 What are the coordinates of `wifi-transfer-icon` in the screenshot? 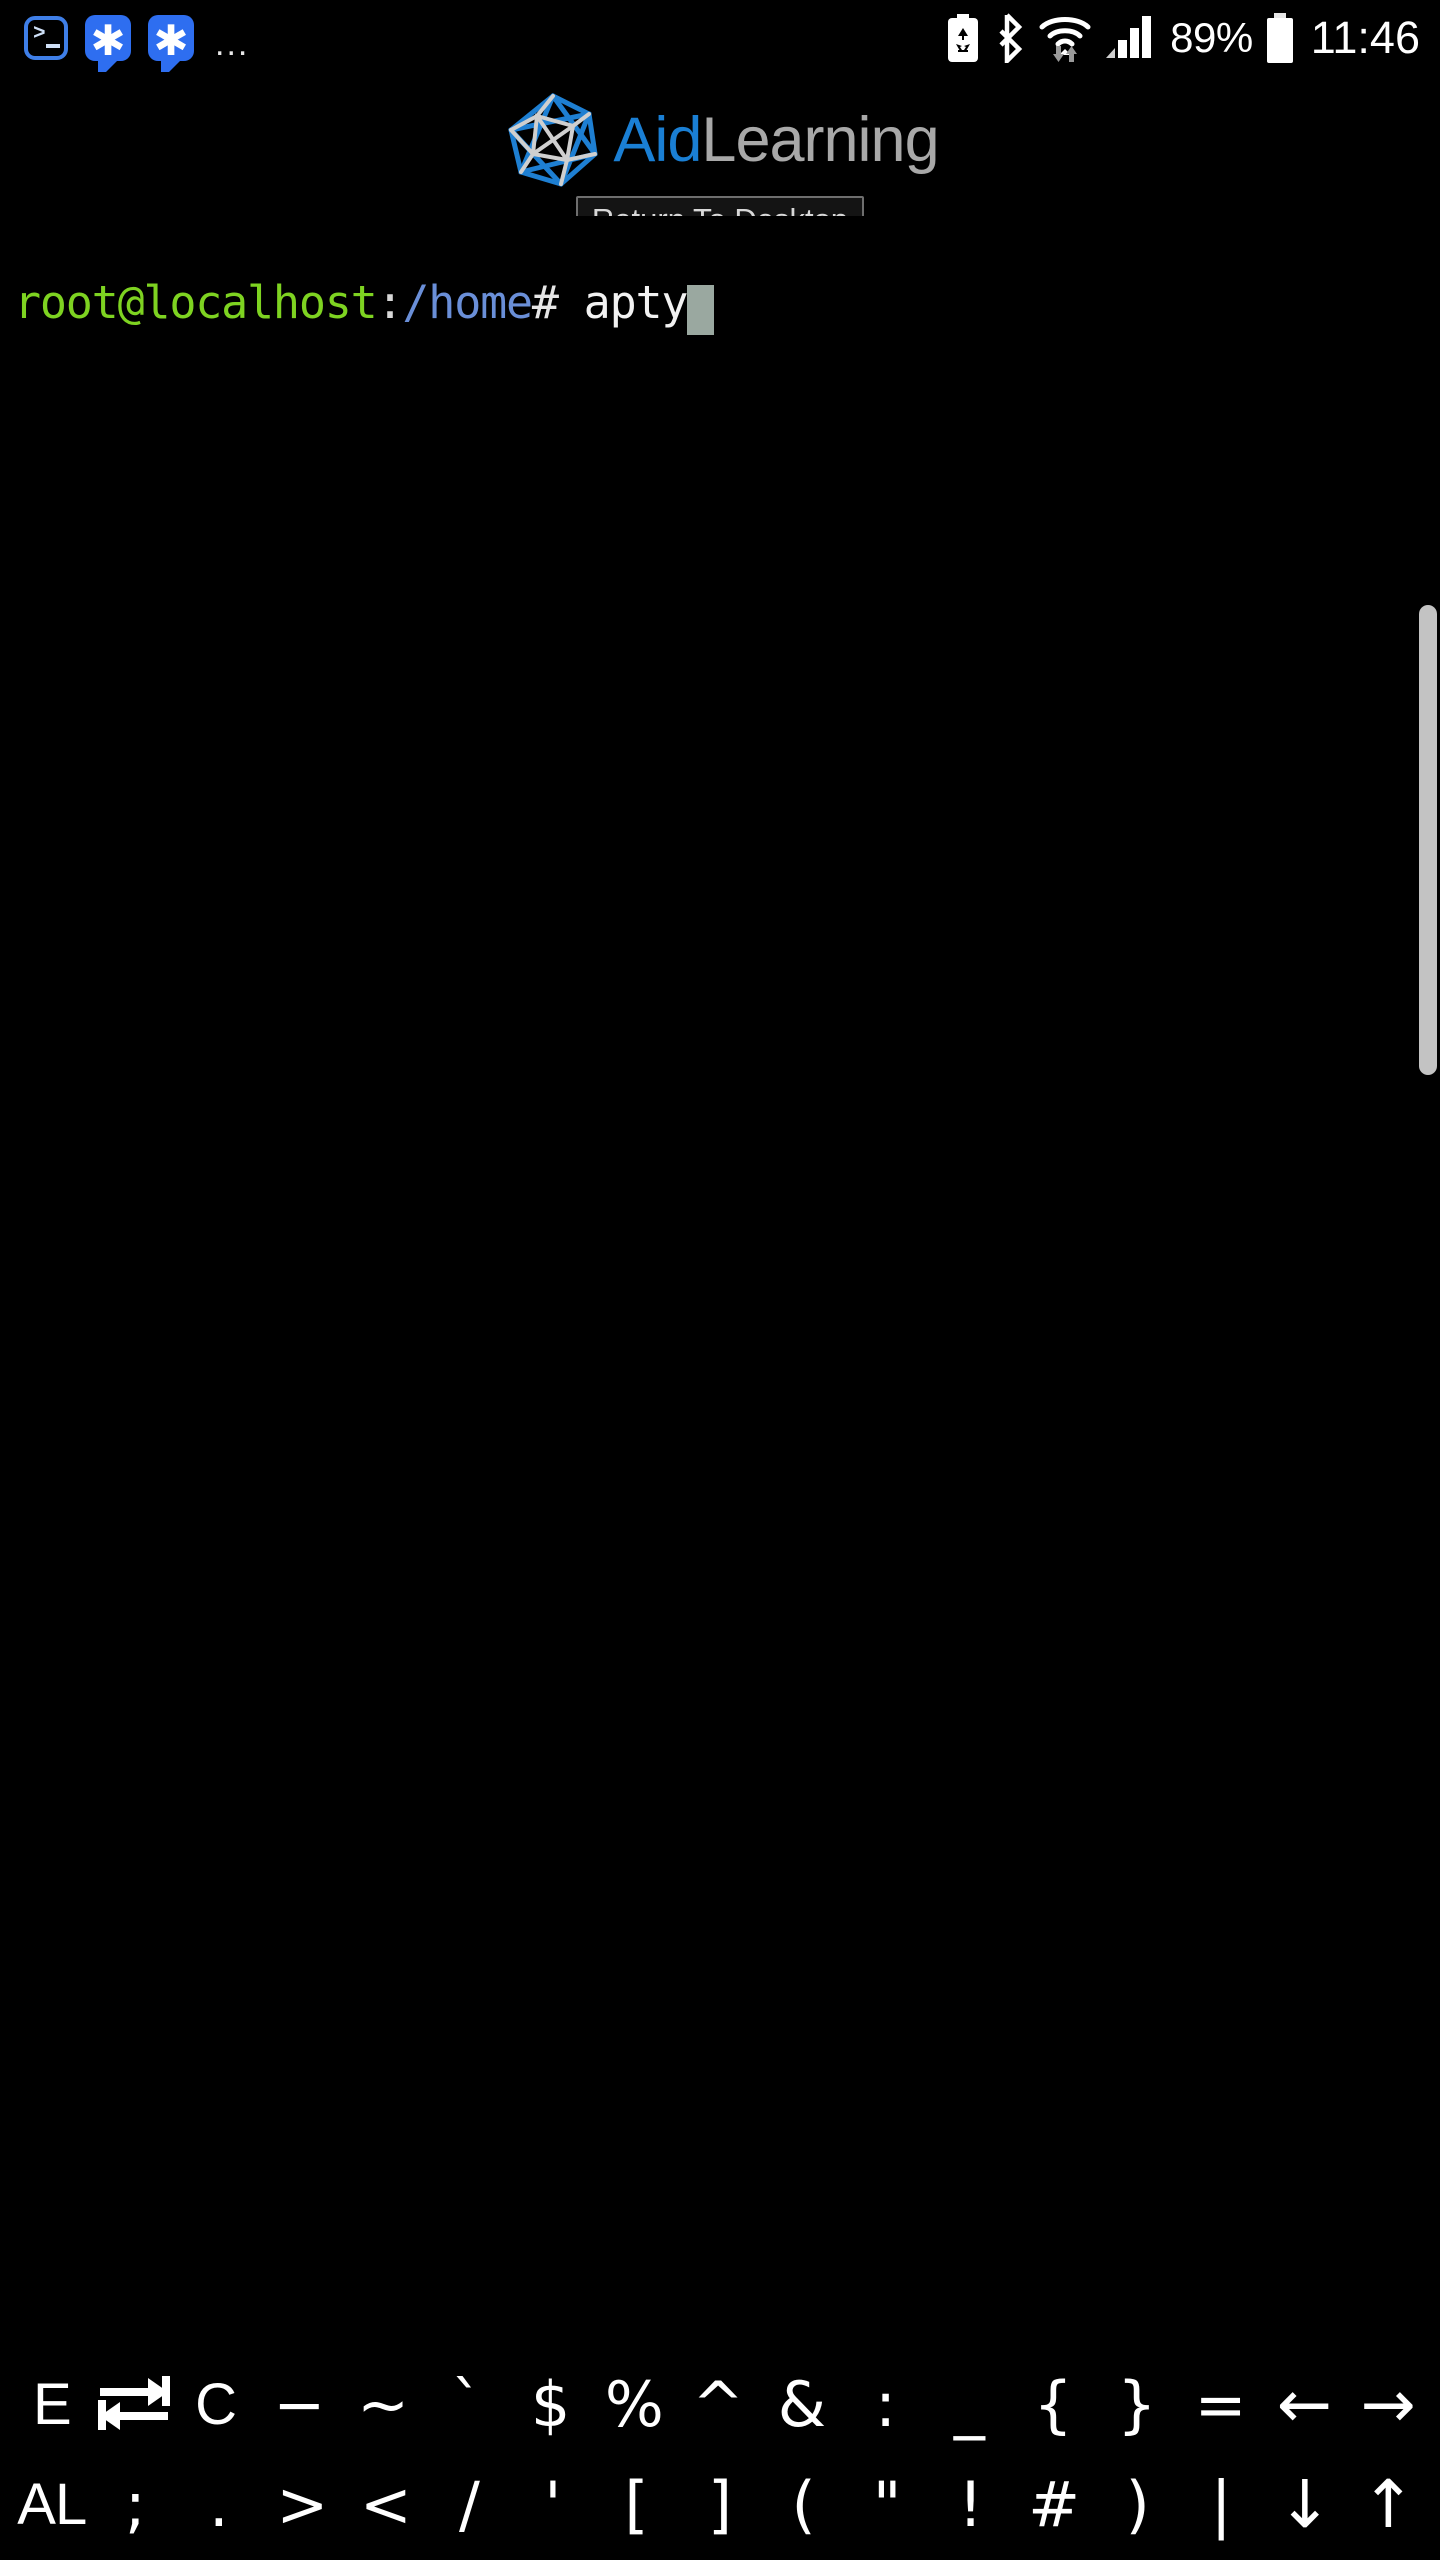 It's located at (1065, 39).